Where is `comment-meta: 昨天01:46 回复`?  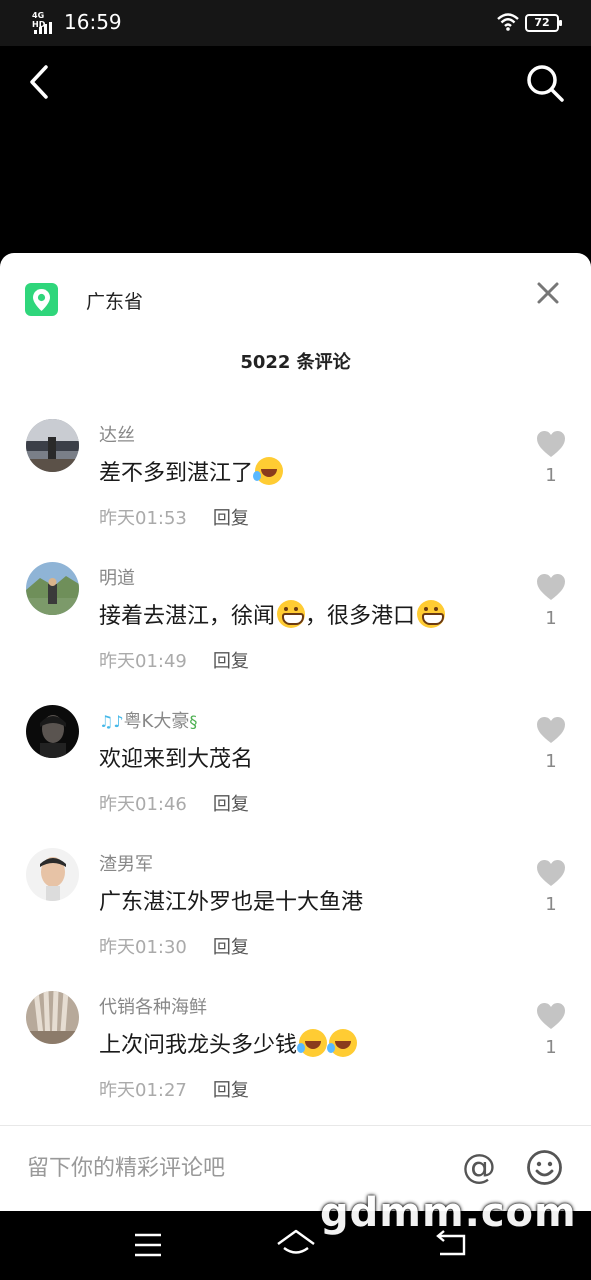 comment-meta: 昨天01:46 回复 is located at coordinates (174, 803).